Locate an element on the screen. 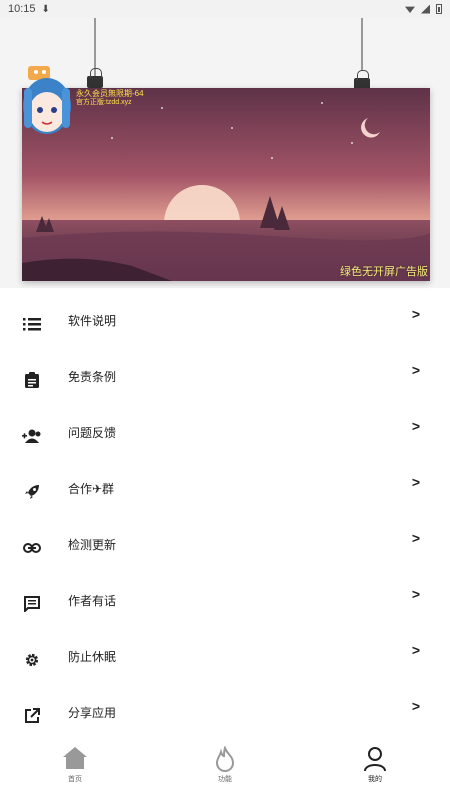 The image size is (450, 800). home-icon is located at coordinates (75, 760).